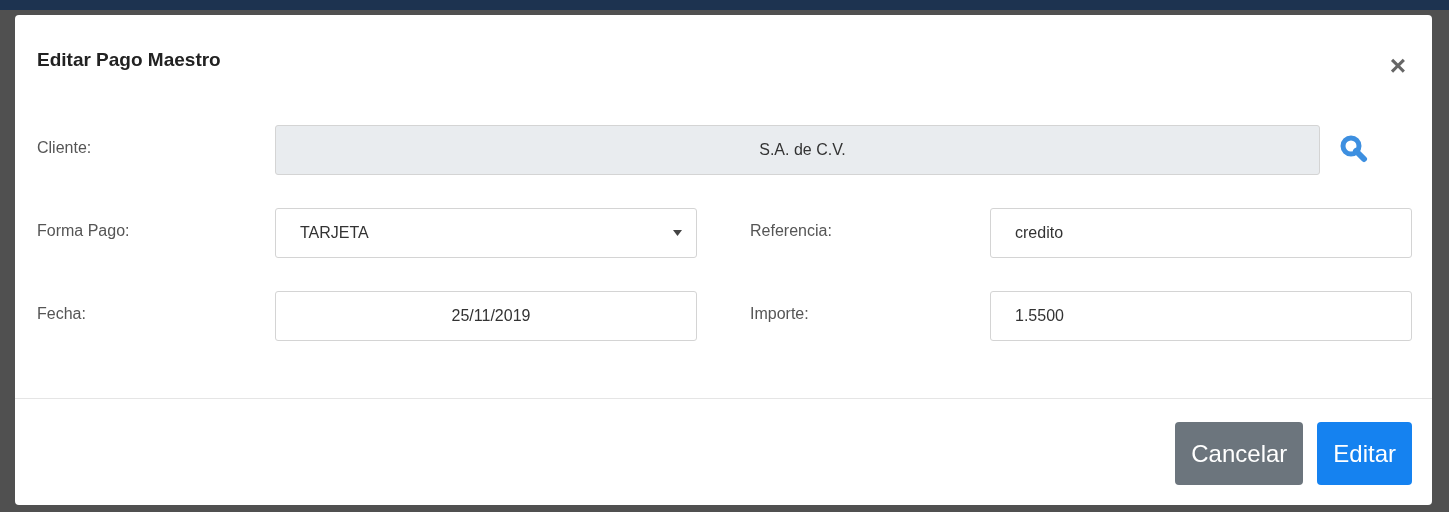  What do you see at coordinates (1397, 66) in the screenshot?
I see `close-button: ×` at bounding box center [1397, 66].